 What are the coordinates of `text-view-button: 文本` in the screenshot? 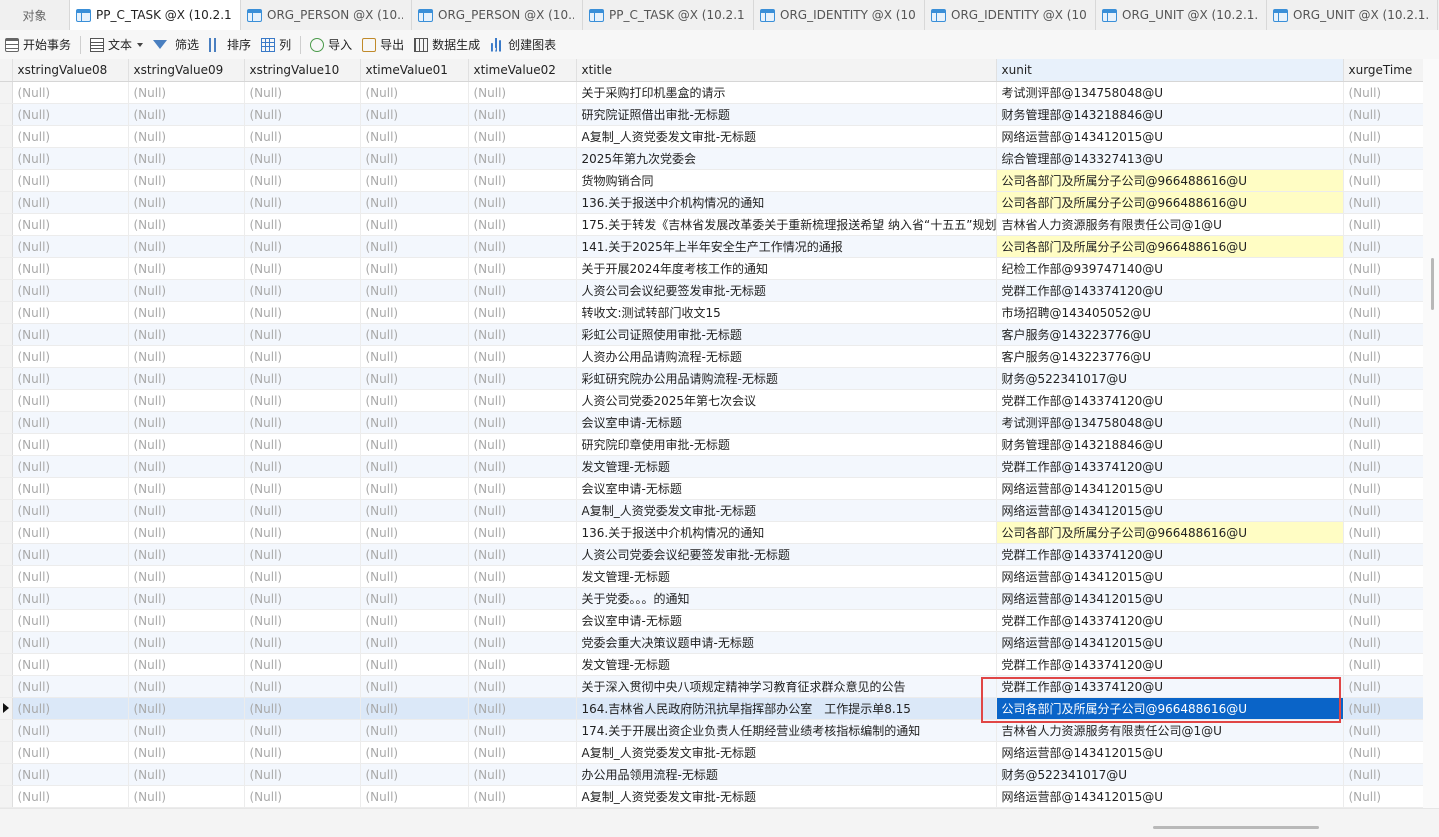 It's located at (116, 45).